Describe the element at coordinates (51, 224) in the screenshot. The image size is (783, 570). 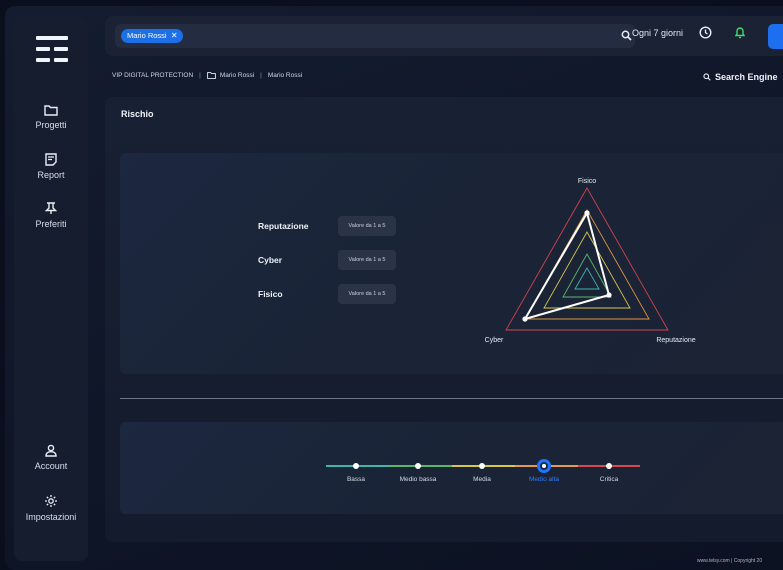
I see `sidebar-item-label: Preferiti` at that location.